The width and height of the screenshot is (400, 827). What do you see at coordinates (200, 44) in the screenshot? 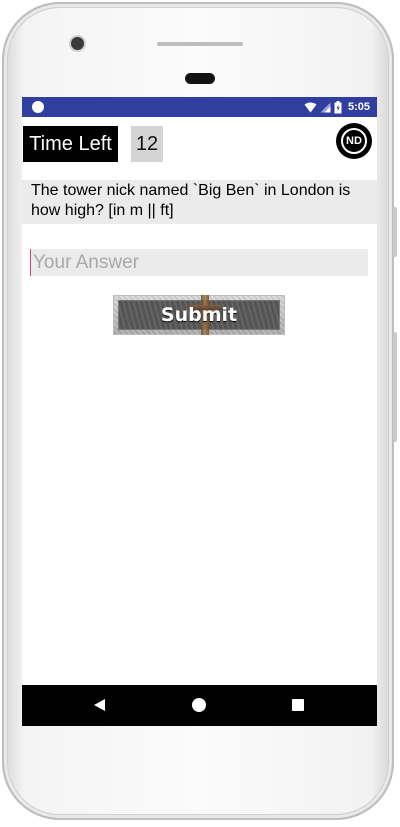
I see `sensor-grille` at bounding box center [200, 44].